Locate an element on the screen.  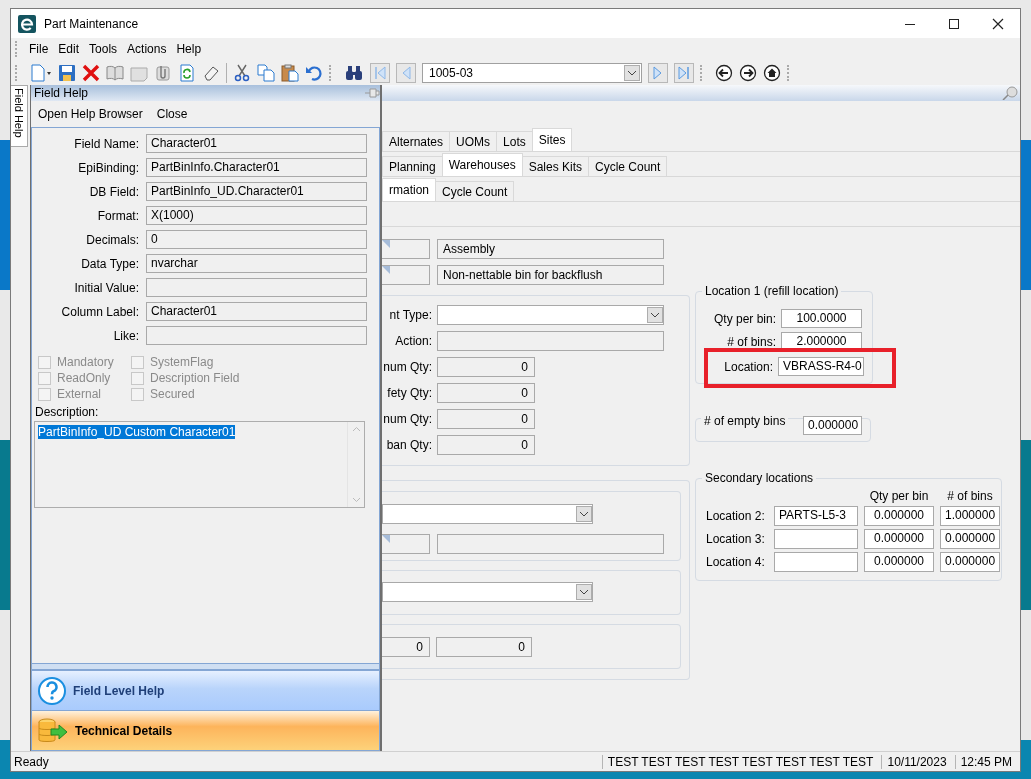
tab: rmation is located at coordinates (409, 189).